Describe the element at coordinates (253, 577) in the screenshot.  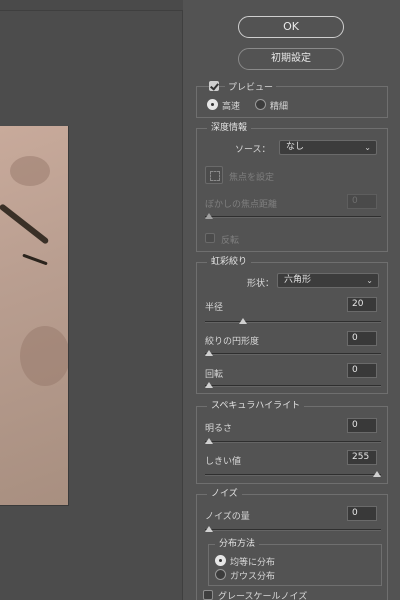
I see `radio-gaussian-label: ガウス分布` at that location.